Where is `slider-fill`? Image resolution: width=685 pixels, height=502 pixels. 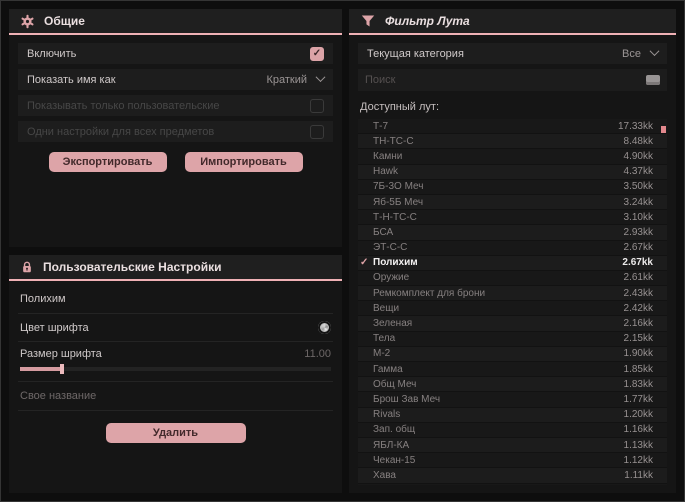
slider-fill is located at coordinates (40, 369).